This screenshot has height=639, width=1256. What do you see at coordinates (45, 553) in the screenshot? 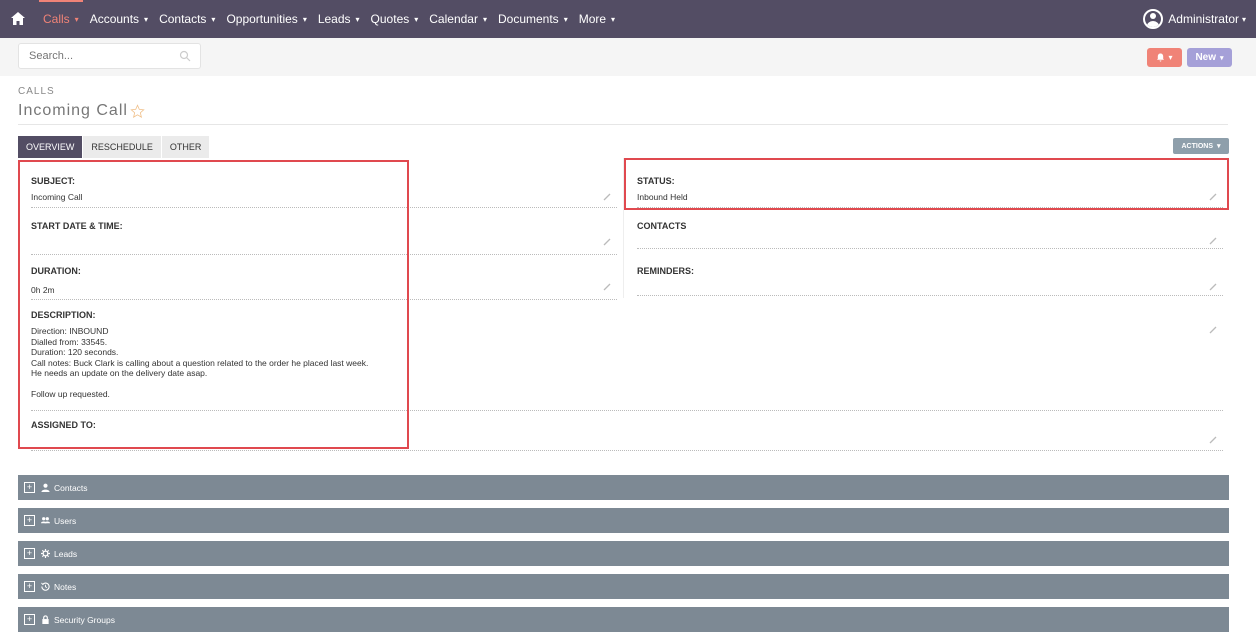
I see `gear-icon` at bounding box center [45, 553].